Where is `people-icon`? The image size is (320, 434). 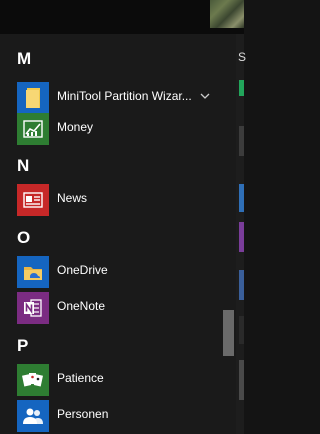 people-icon is located at coordinates (33, 416).